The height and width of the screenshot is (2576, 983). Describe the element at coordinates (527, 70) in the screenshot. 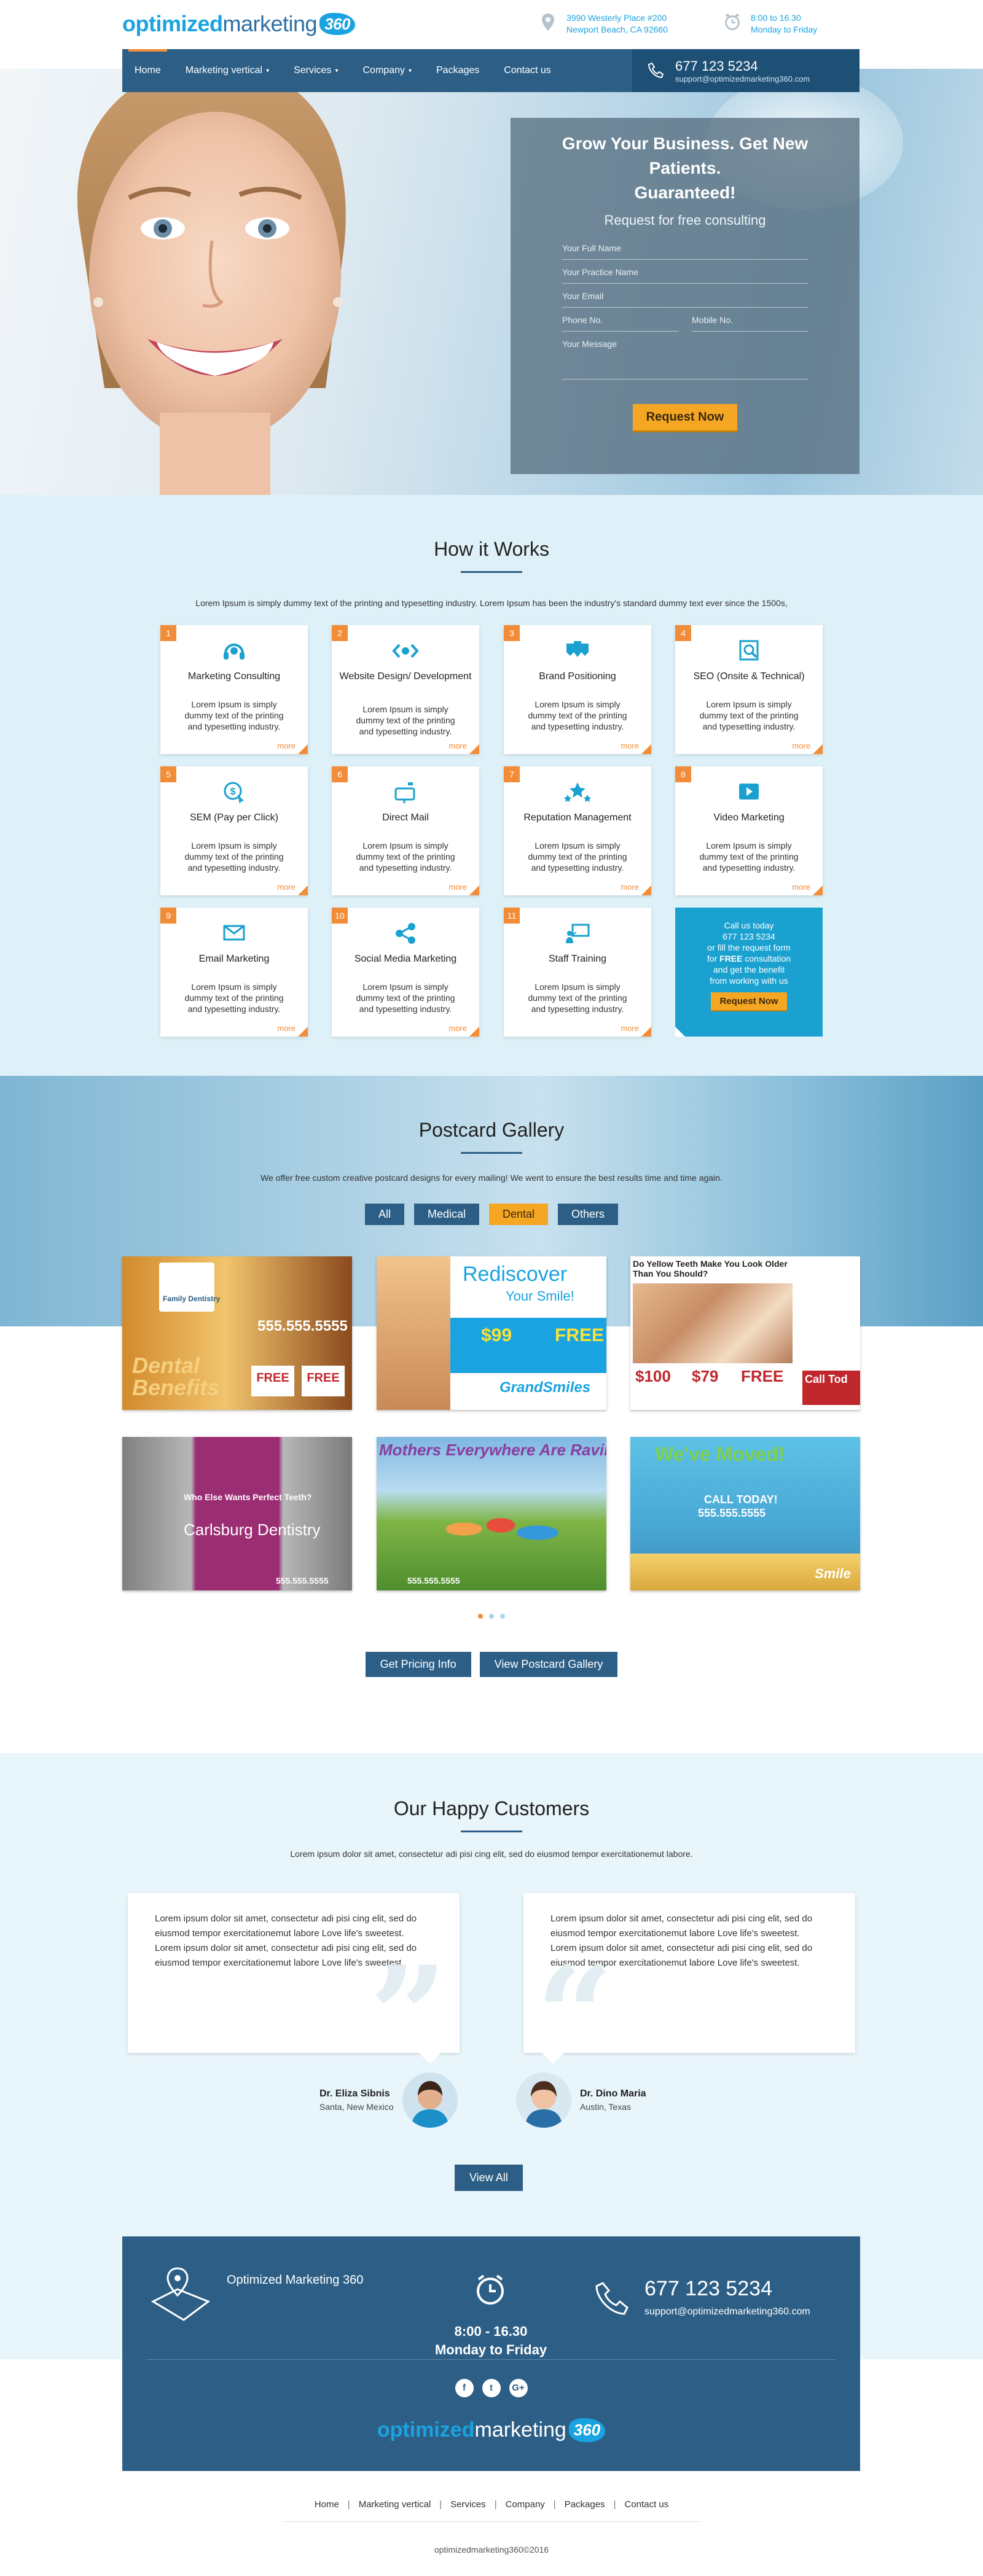

I see `nav-item-contact-us: Contact us` at that location.